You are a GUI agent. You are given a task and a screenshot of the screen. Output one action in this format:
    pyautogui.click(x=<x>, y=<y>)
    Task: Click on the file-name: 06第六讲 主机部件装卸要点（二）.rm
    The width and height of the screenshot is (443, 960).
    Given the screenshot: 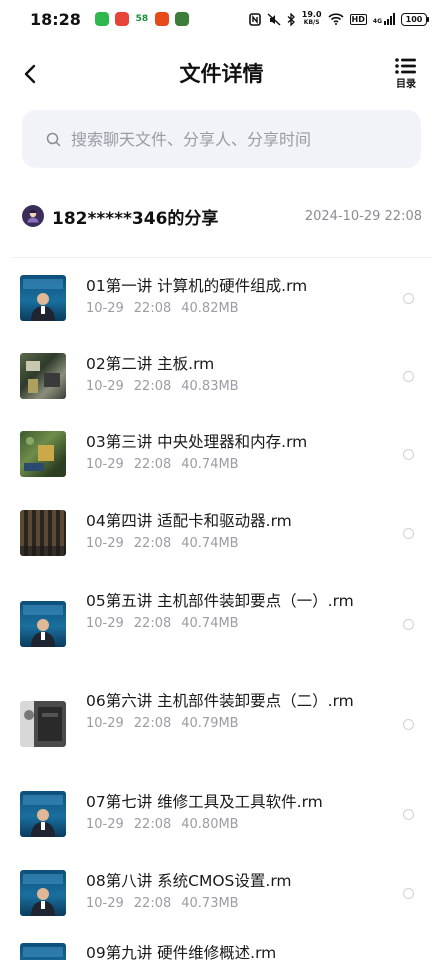 What is the action you would take?
    pyautogui.click(x=220, y=701)
    